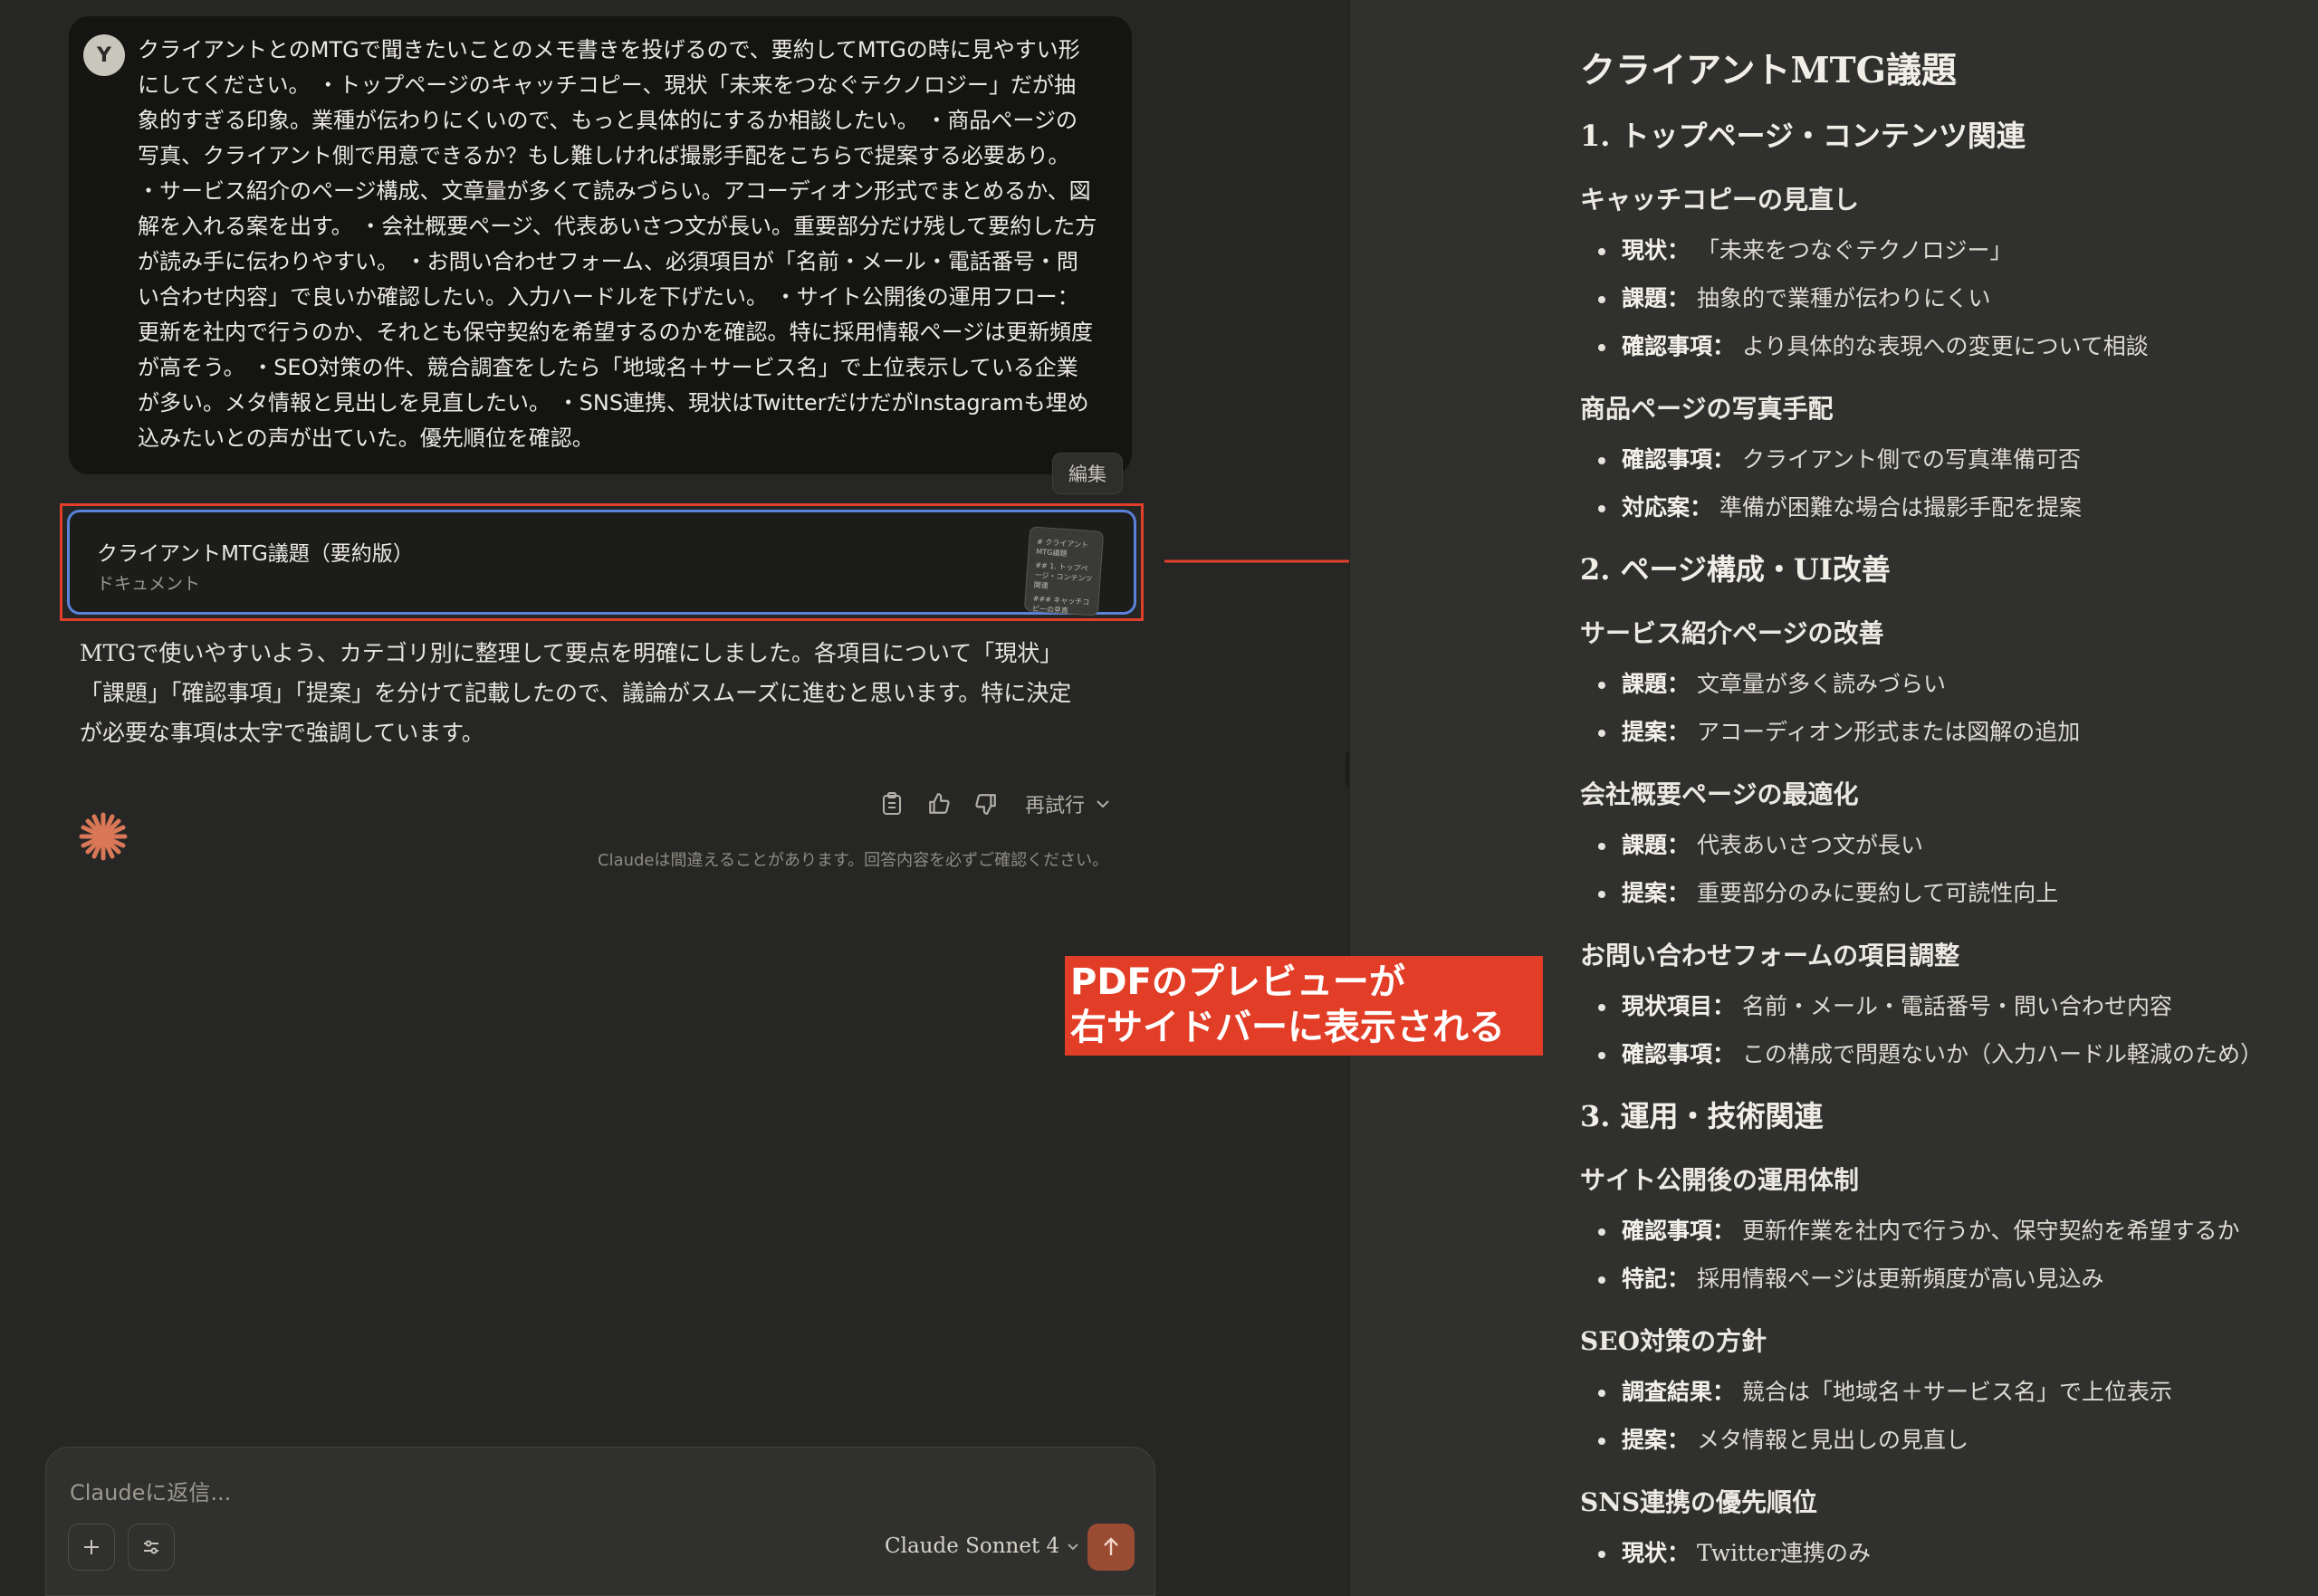 Image resolution: width=2318 pixels, height=1596 pixels. I want to click on preview-subsection-heading: サービス紹介ページの改善, so click(1732, 633).